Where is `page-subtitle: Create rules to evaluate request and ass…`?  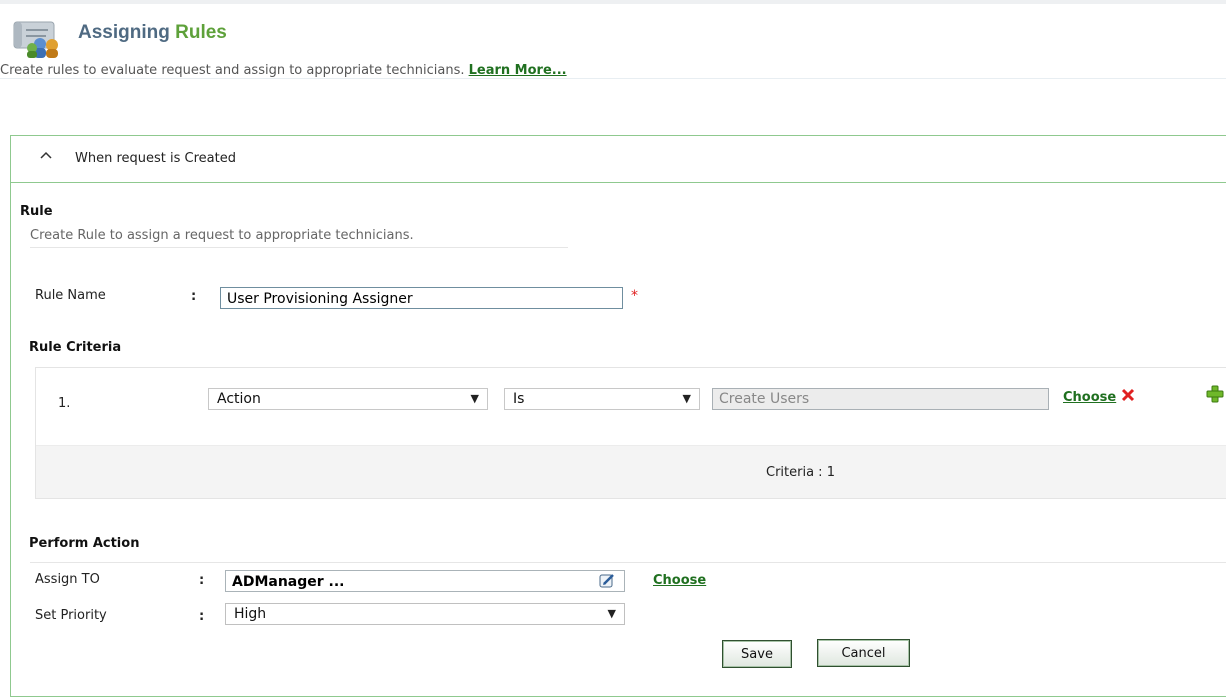
page-subtitle: Create rules to evaluate request and ass… is located at coordinates (283, 70).